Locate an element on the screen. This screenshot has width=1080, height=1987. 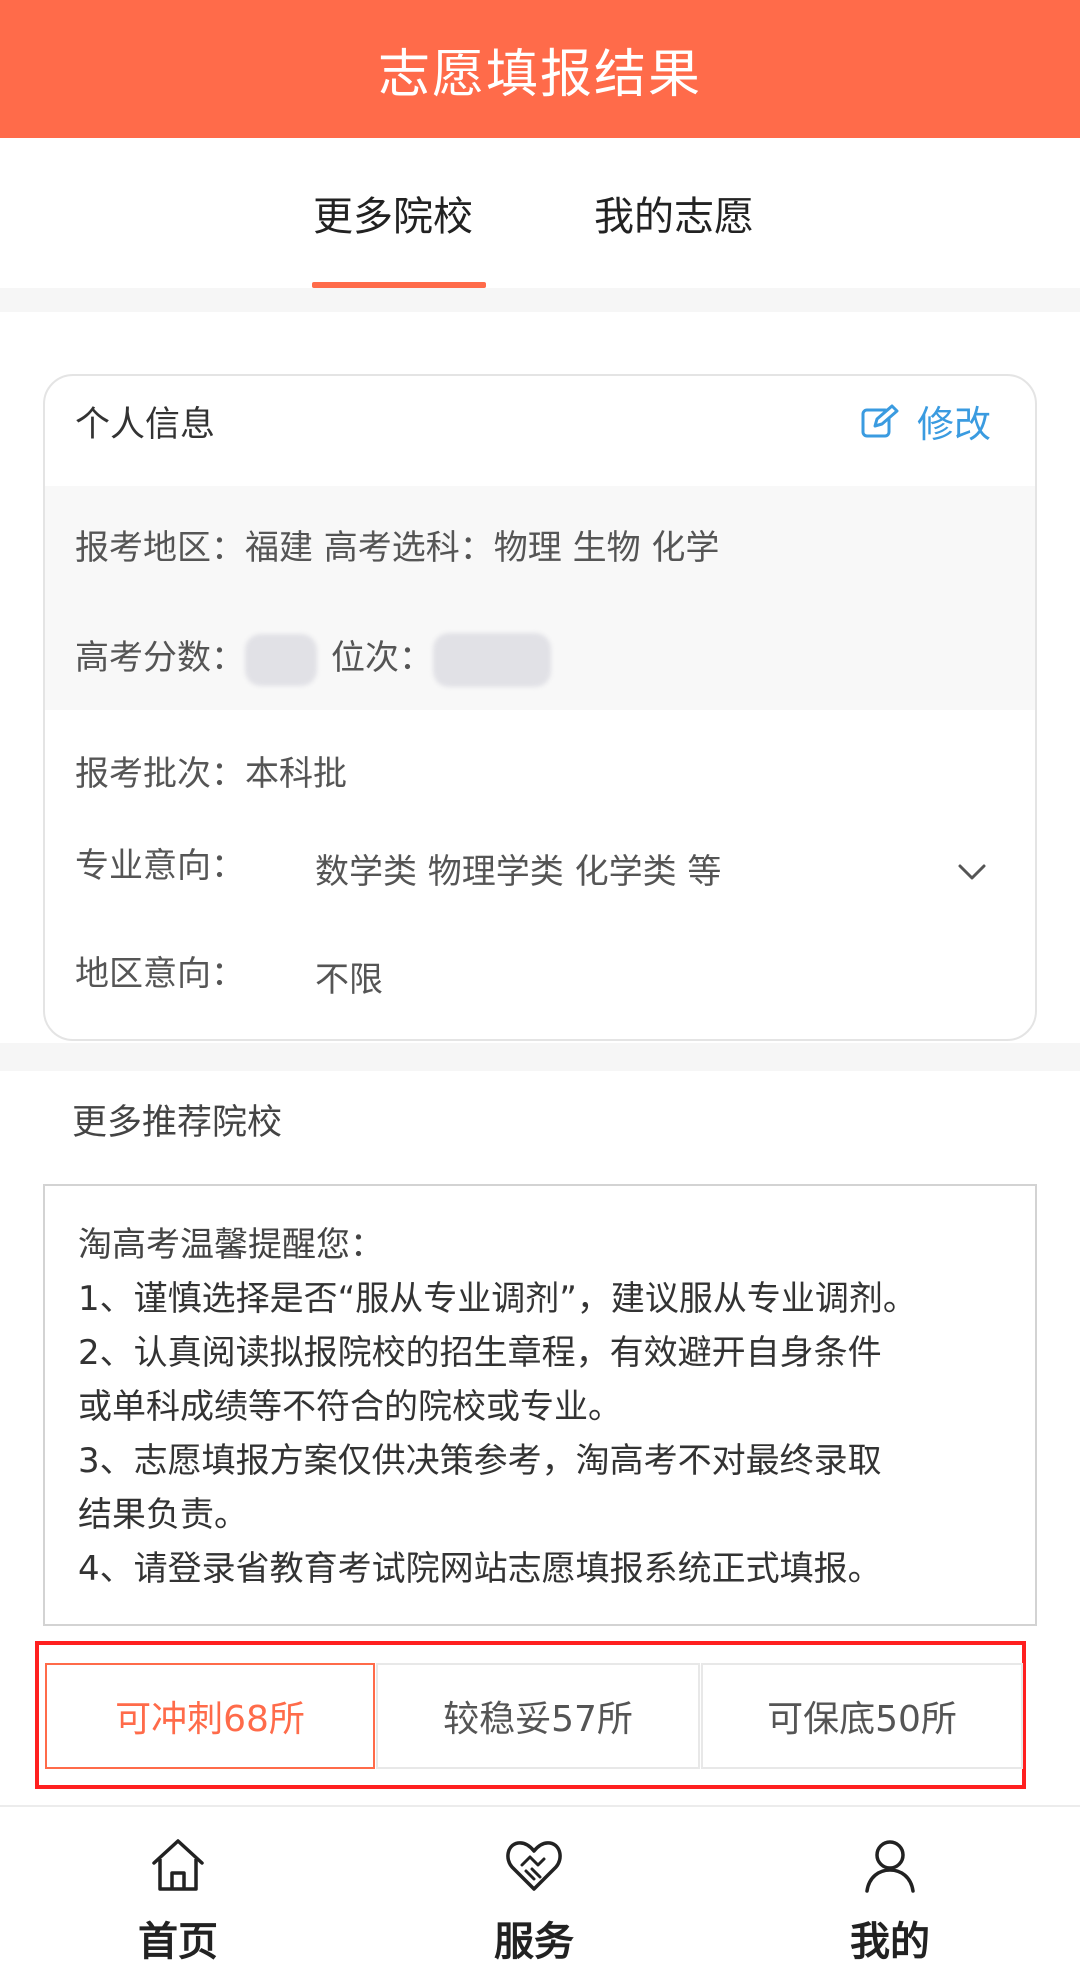
nav-service: 服务 is located at coordinates (534, 1901).